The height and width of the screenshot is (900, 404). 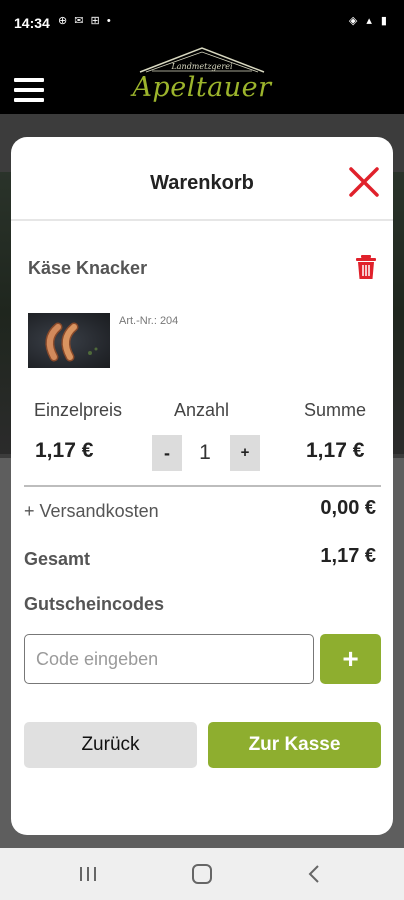 What do you see at coordinates (202, 410) in the screenshot?
I see `quantity-header: Anzahl` at bounding box center [202, 410].